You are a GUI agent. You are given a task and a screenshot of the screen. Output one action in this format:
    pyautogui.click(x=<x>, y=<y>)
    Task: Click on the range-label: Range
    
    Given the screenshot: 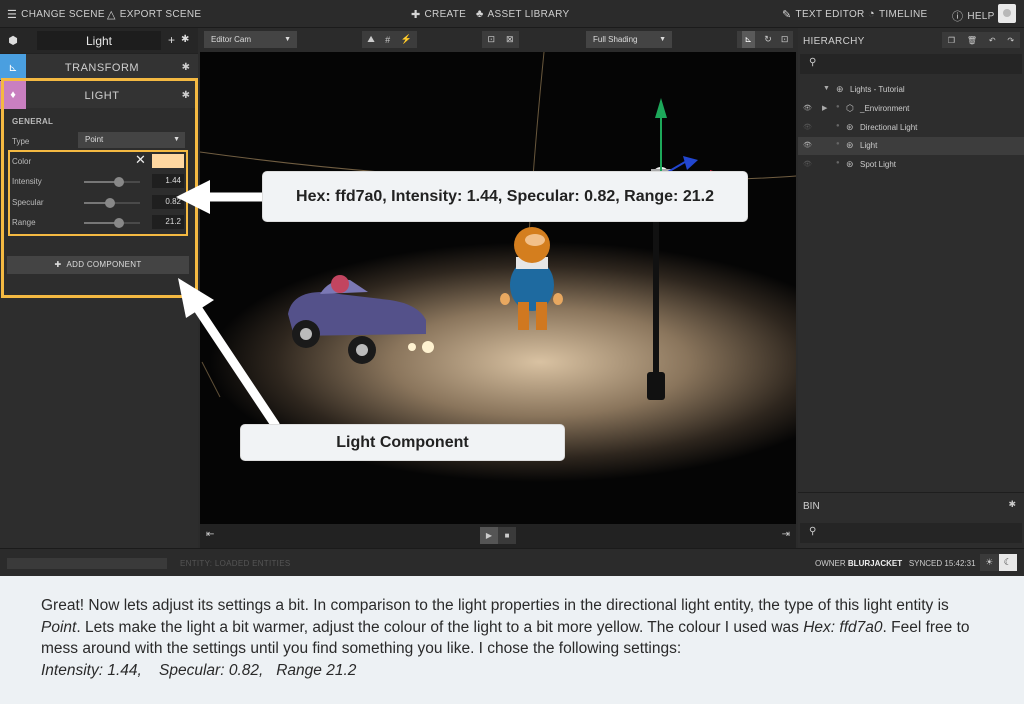 What is the action you would take?
    pyautogui.click(x=24, y=222)
    